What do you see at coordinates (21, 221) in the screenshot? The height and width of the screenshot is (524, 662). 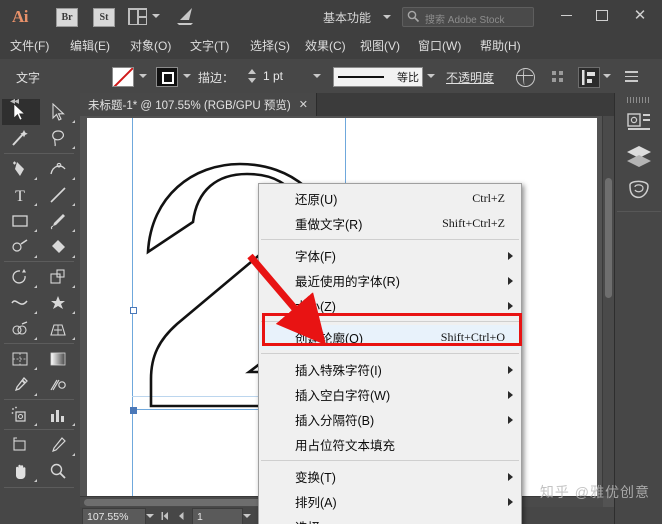 I see `rectangle-tool` at bounding box center [21, 221].